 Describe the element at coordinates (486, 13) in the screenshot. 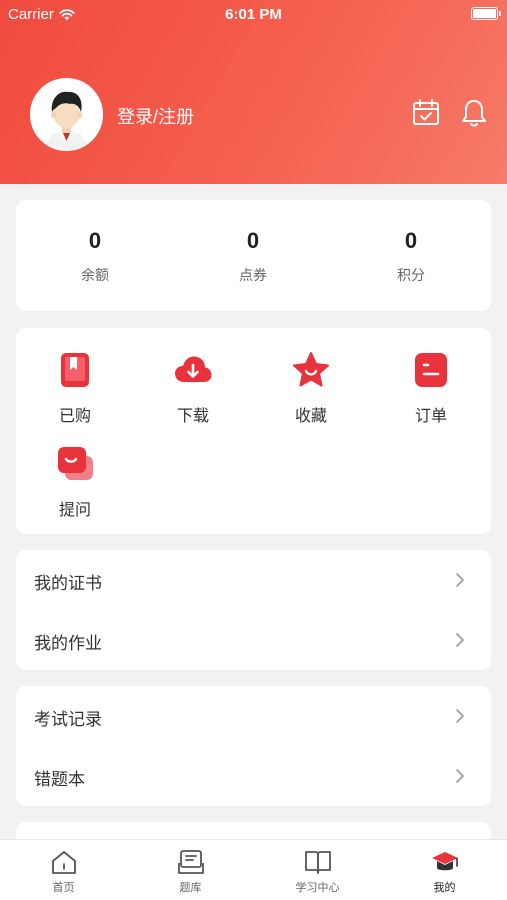

I see `battery-icon` at that location.